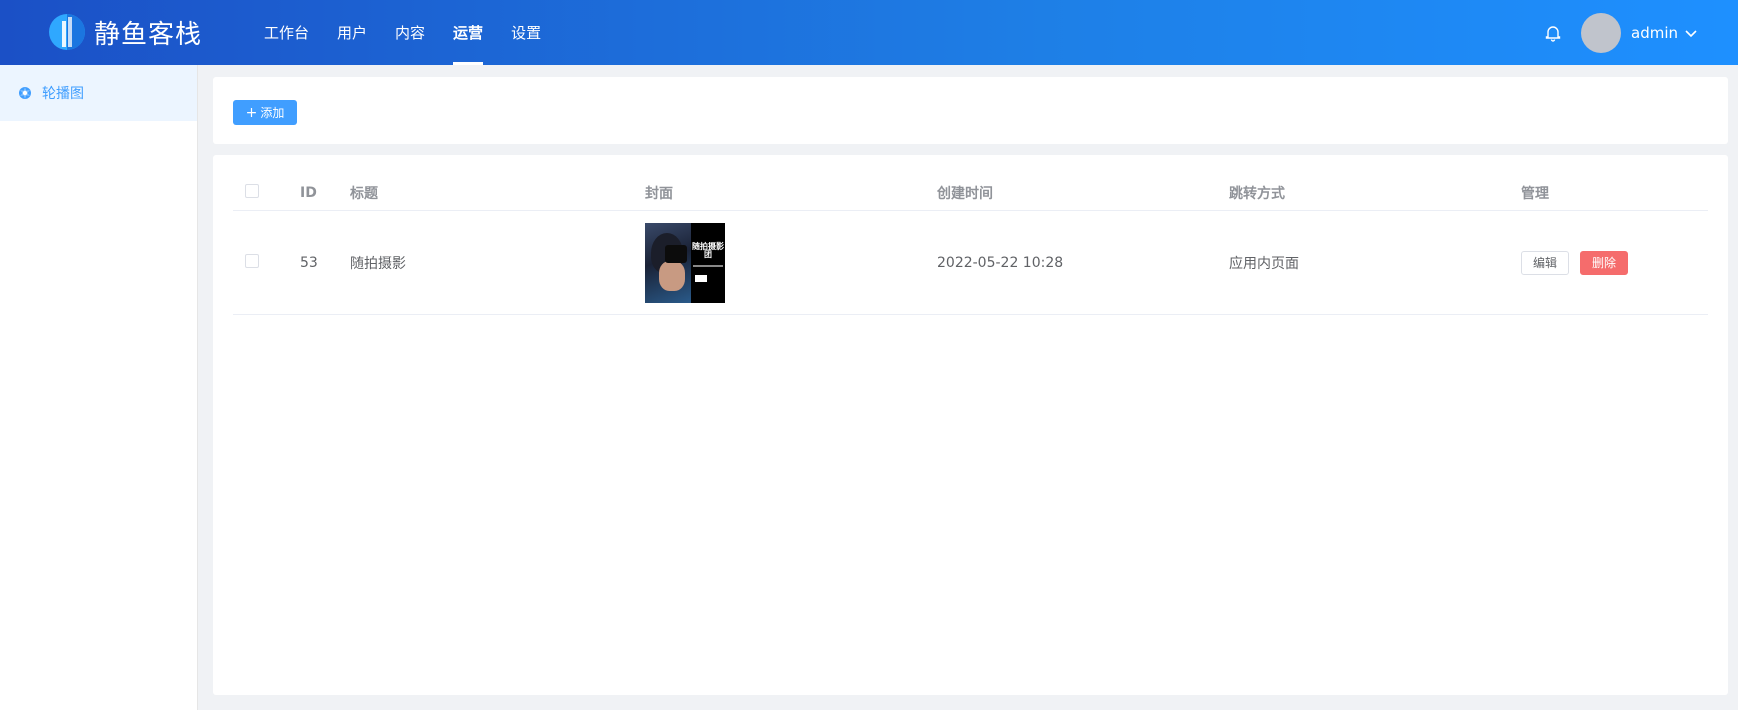 The height and width of the screenshot is (710, 1738). What do you see at coordinates (708, 265) in the screenshot?
I see `cover-subline` at bounding box center [708, 265].